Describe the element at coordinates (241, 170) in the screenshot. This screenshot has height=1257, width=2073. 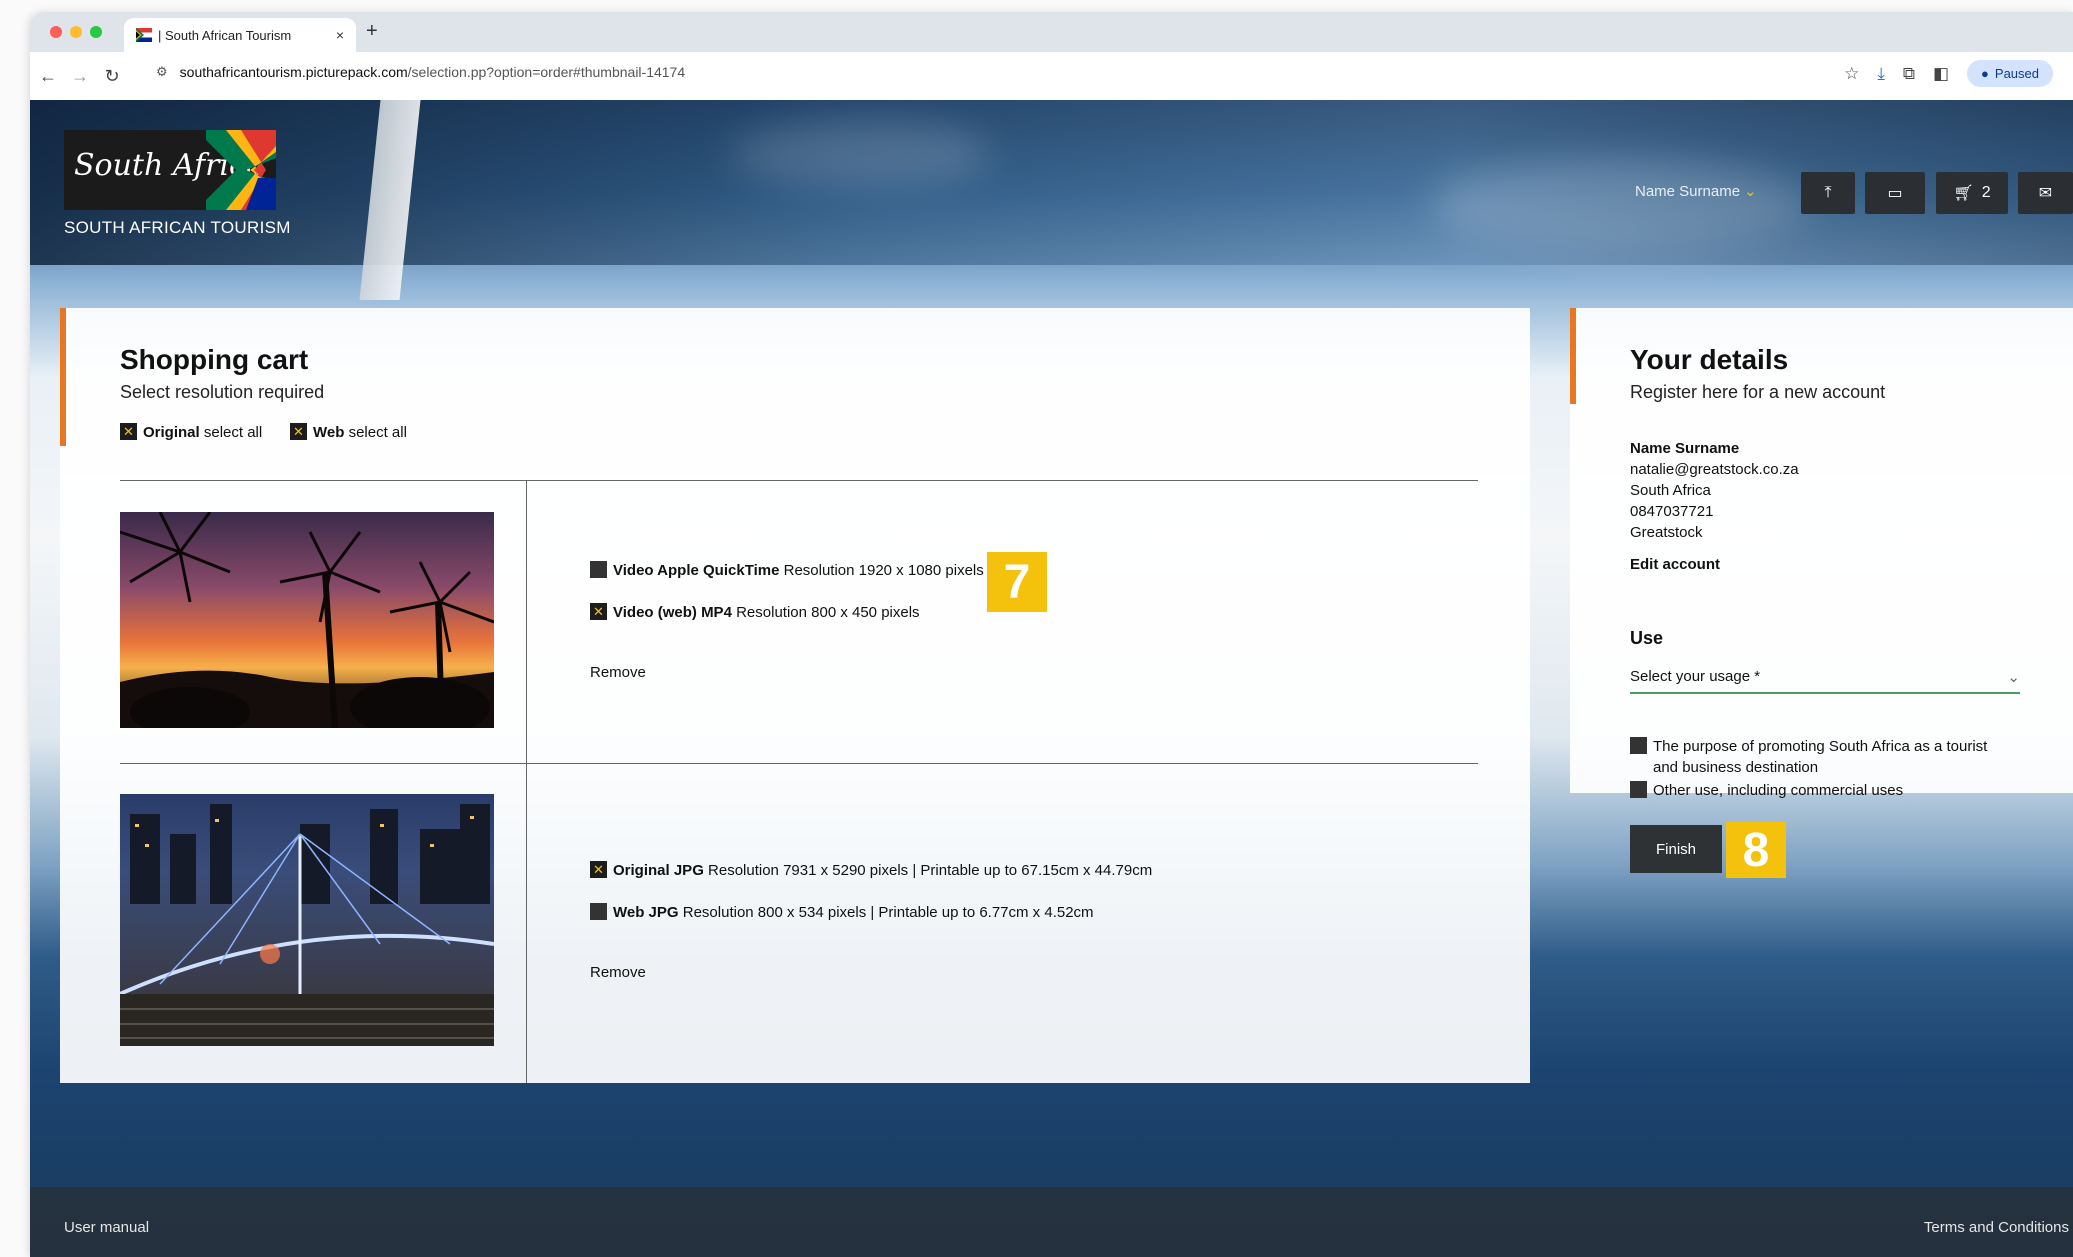
I see `flag-chevron-icon` at that location.